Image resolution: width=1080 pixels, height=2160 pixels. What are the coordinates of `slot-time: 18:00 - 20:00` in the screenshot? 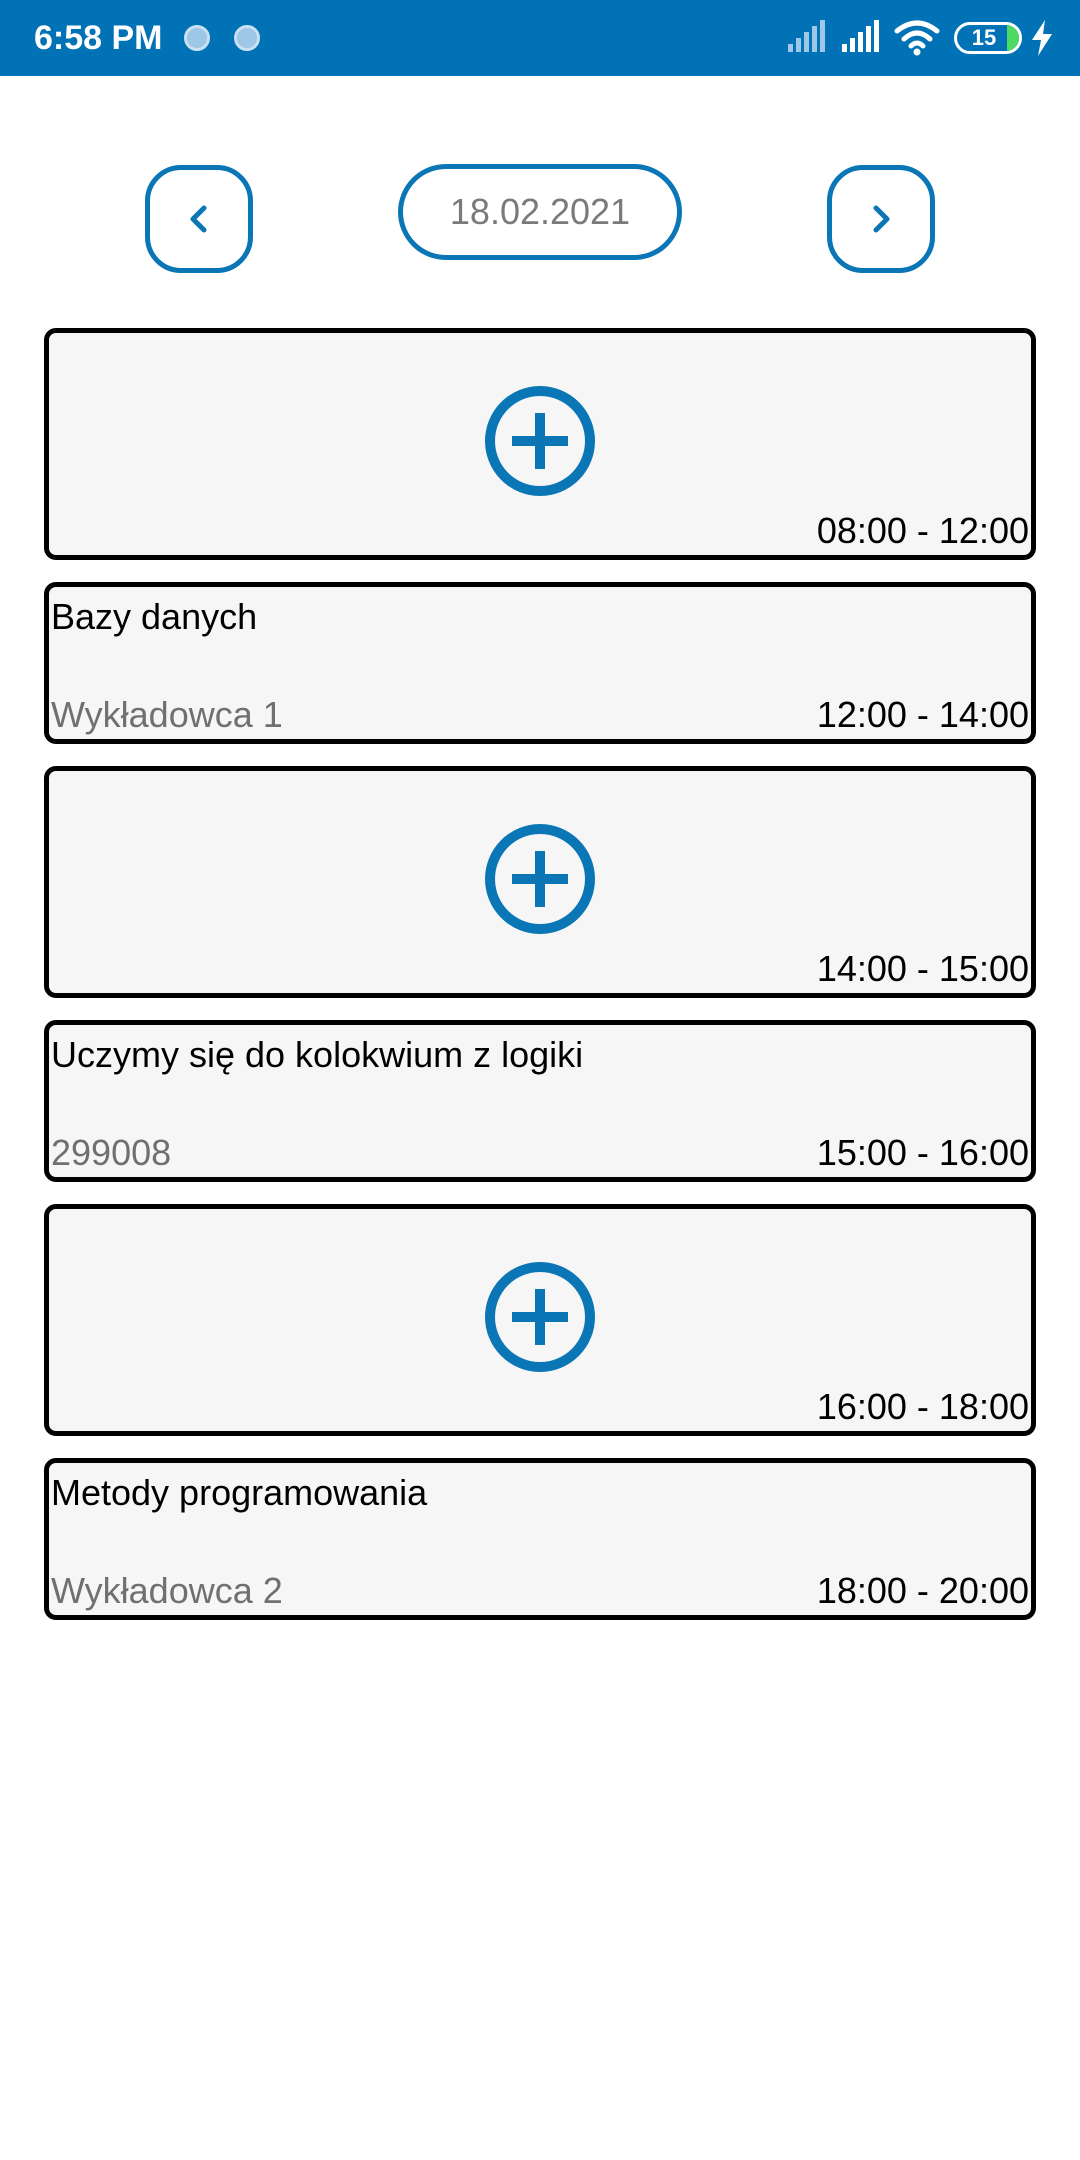 It's located at (922, 1590).